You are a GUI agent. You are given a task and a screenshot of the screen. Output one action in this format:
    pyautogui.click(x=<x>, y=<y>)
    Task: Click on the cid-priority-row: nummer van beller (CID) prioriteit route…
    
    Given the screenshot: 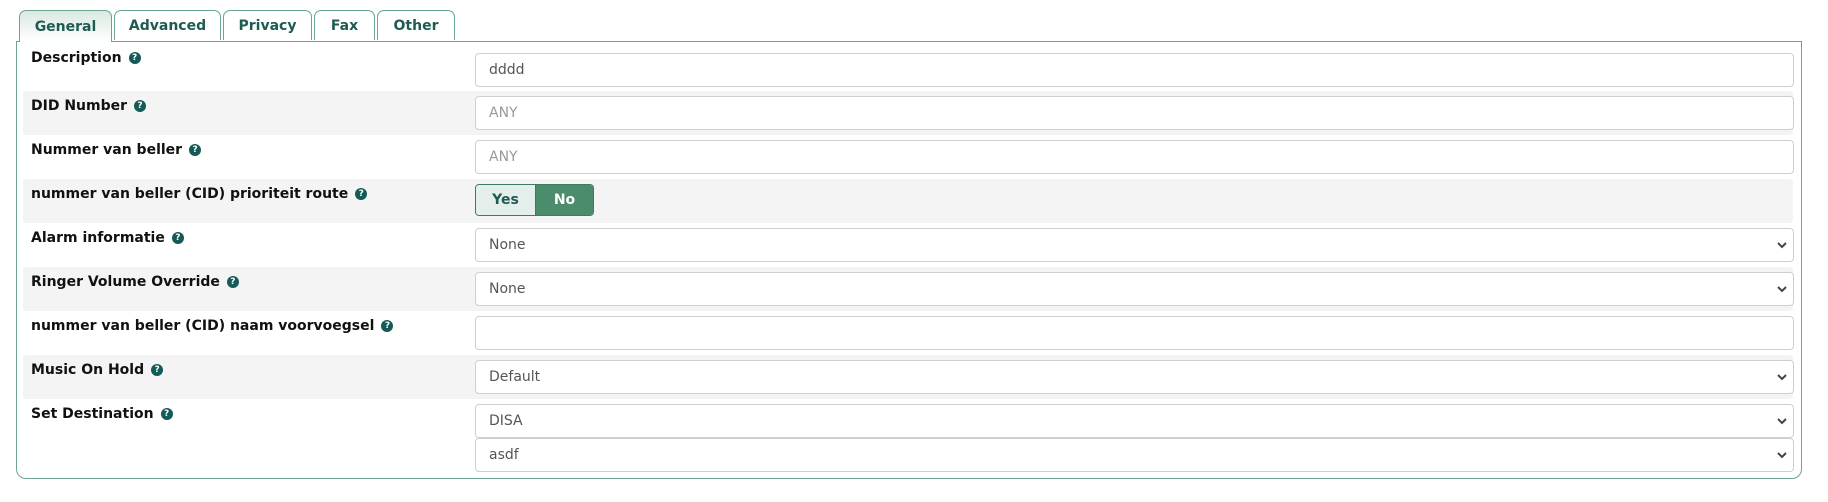 What is the action you would take?
    pyautogui.click(x=908, y=201)
    